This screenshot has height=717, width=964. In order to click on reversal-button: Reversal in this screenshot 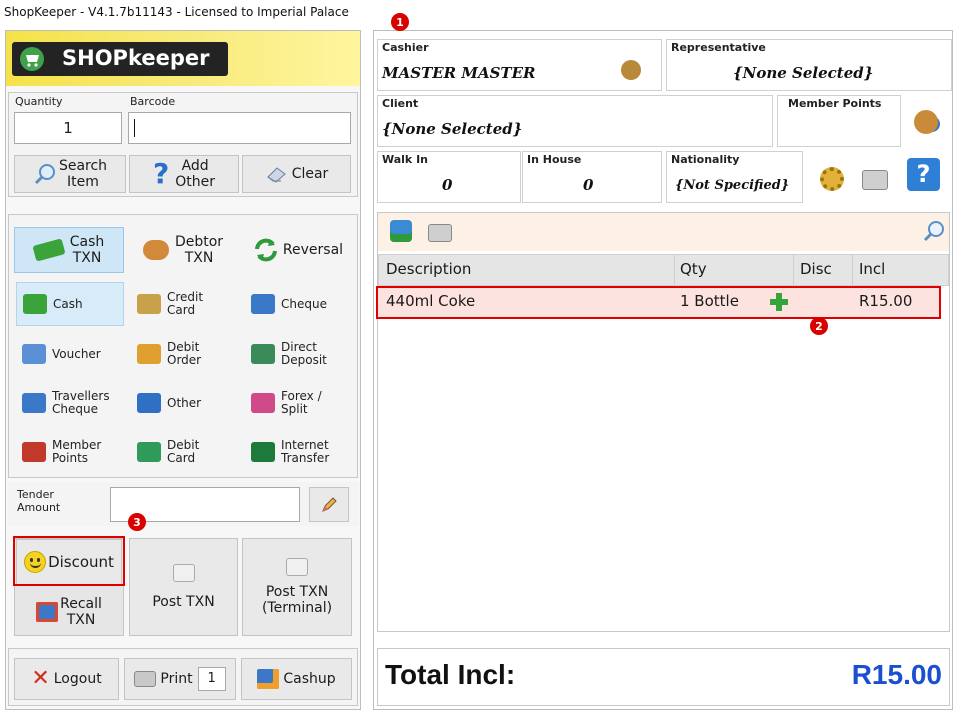, I will do `click(297, 250)`.